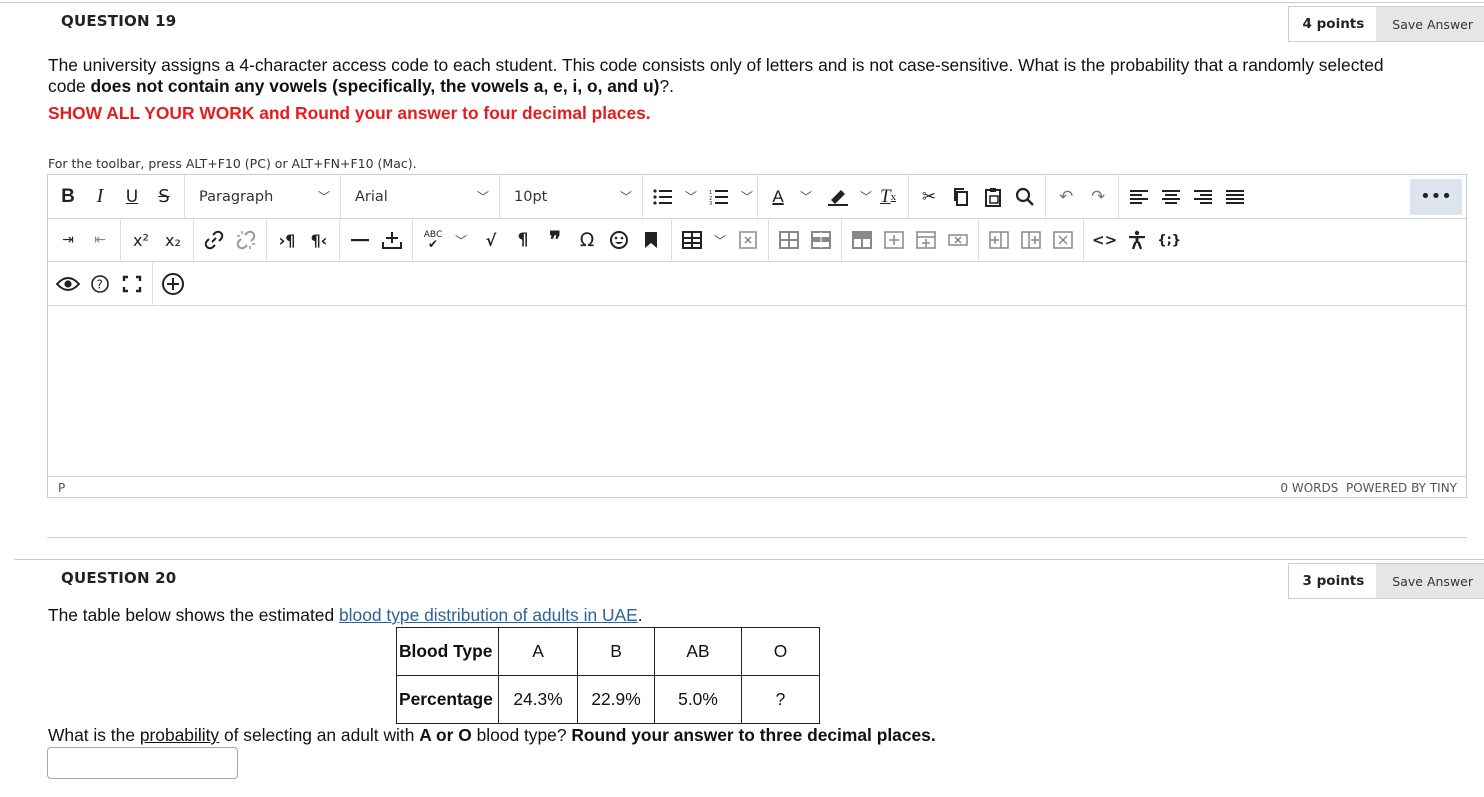  I want to click on add-content-icon, so click(173, 284).